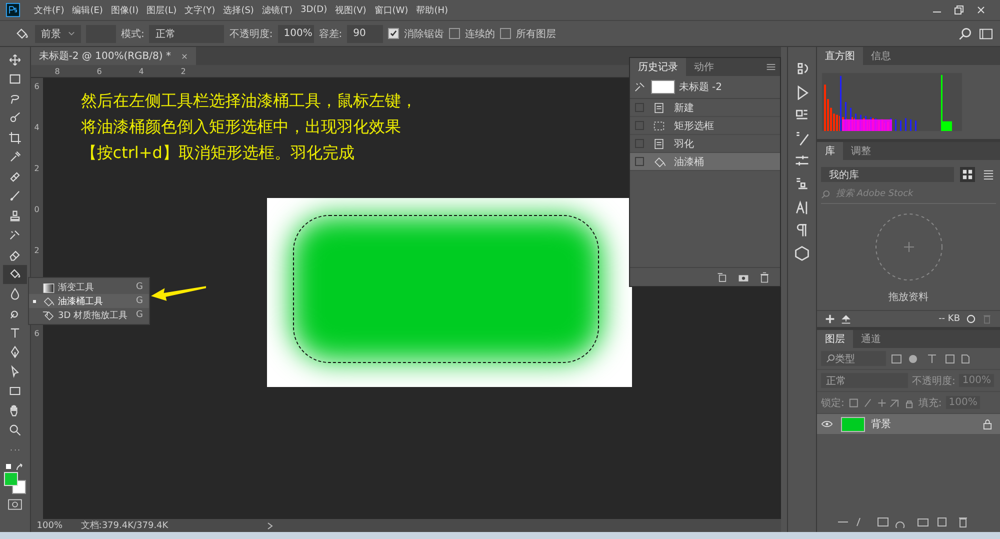 The height and width of the screenshot is (539, 1000). Describe the element at coordinates (22, 34) in the screenshot. I see `bucket-icon` at that location.